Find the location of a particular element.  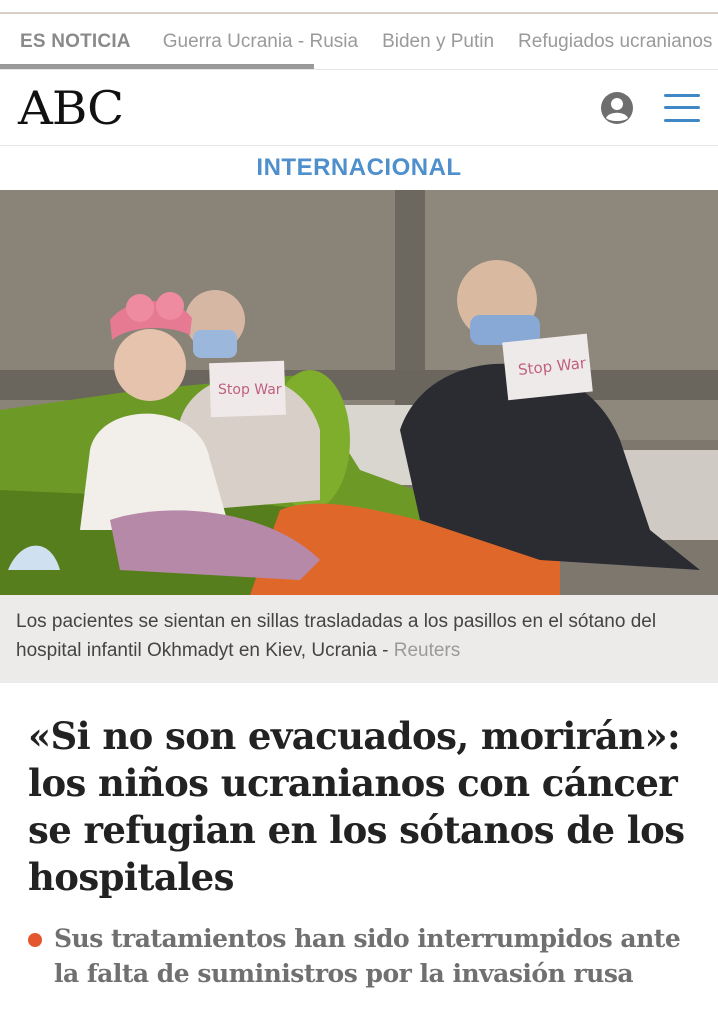

section-title: INTERNACIONAL is located at coordinates (359, 168).